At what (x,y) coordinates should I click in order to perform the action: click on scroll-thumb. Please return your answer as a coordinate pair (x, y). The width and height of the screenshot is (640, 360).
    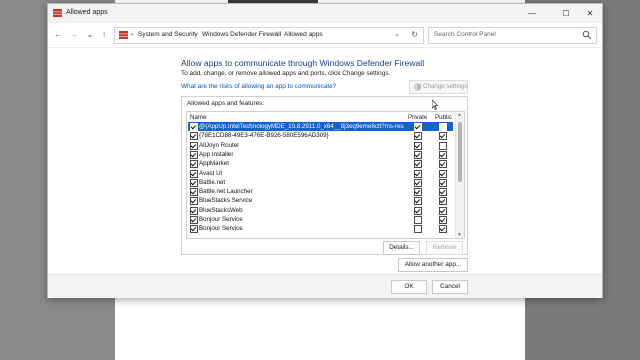
    Looking at the image, I should click on (460, 152).